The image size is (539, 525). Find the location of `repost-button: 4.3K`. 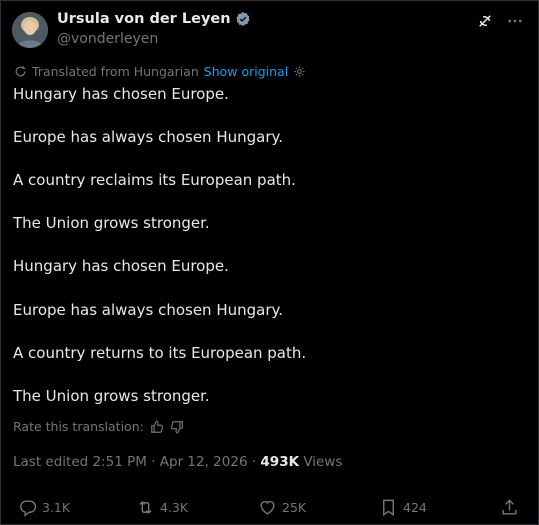

repost-button: 4.3K is located at coordinates (162, 507).